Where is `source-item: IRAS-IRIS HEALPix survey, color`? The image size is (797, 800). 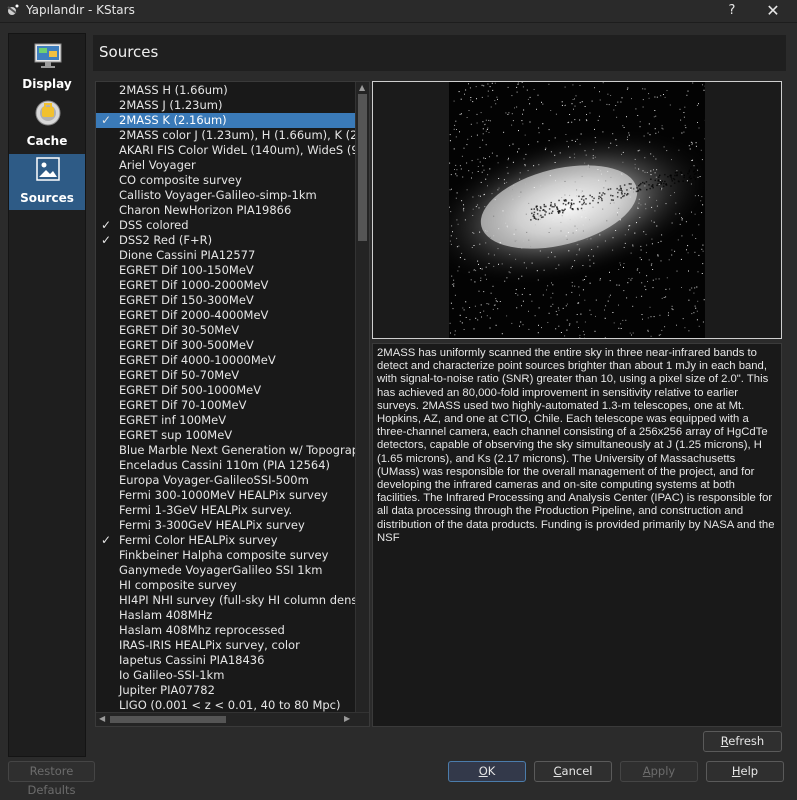 source-item: IRAS-IRIS HEALPix survey, color is located at coordinates (225, 645).